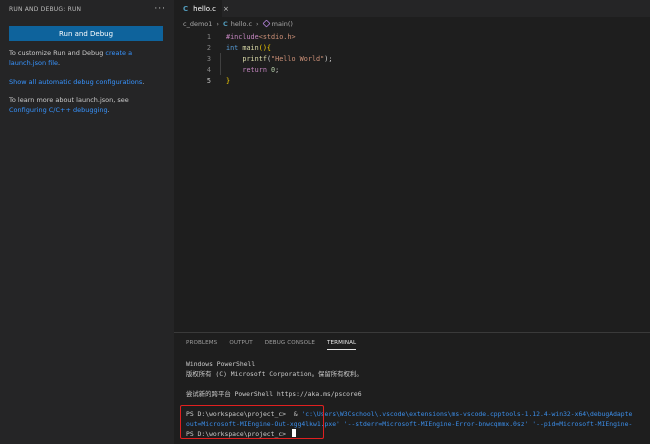  What do you see at coordinates (241, 24) in the screenshot?
I see `breadcrumb-file: hello.c` at bounding box center [241, 24].